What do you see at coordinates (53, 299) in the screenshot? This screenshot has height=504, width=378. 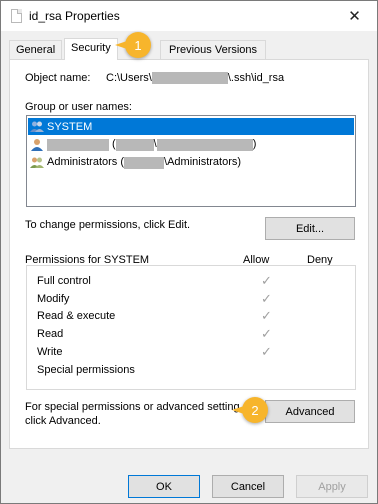 I see `permission-row-modify: Modify` at bounding box center [53, 299].